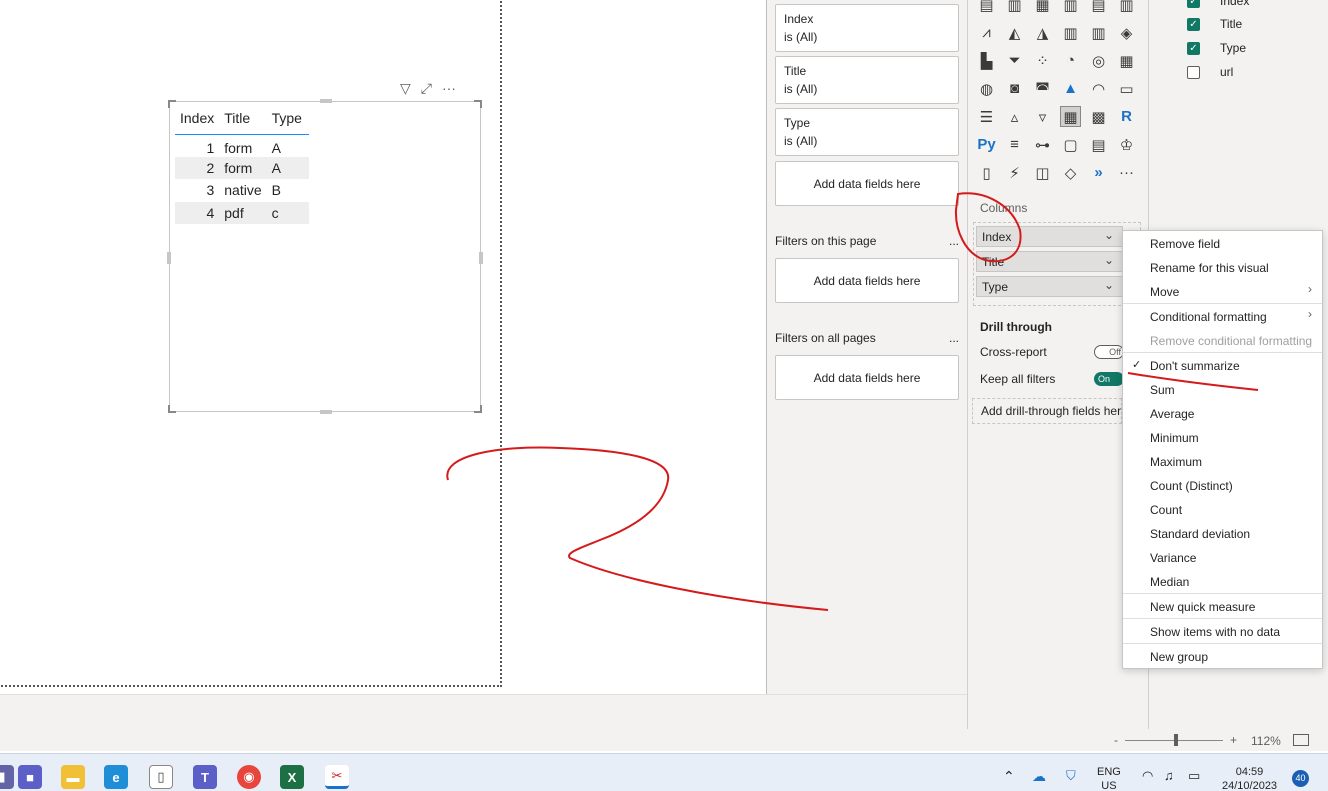 Image resolution: width=1328 pixels, height=791 pixels. What do you see at coordinates (867, 80) in the screenshot?
I see `filter-card-title: Title is (All)` at bounding box center [867, 80].